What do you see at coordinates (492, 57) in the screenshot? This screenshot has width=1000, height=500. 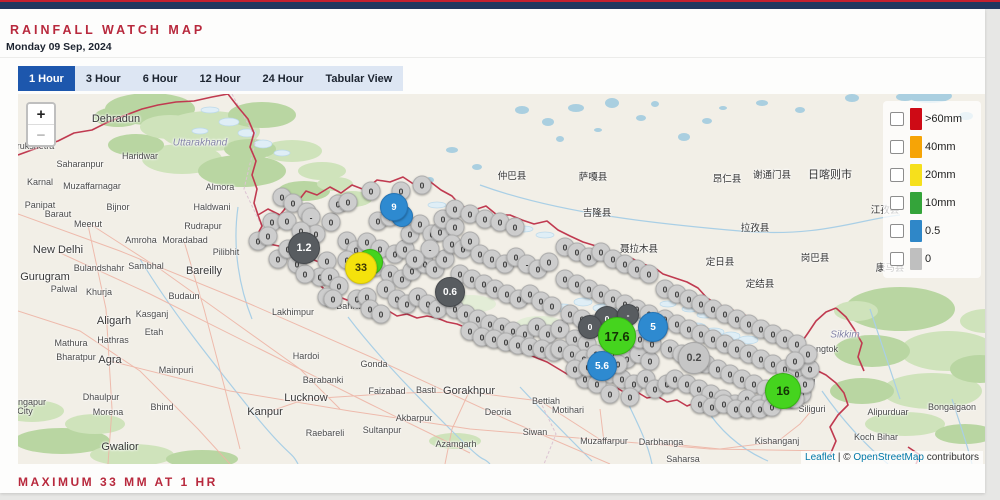 I see `header-divider` at bounding box center [492, 57].